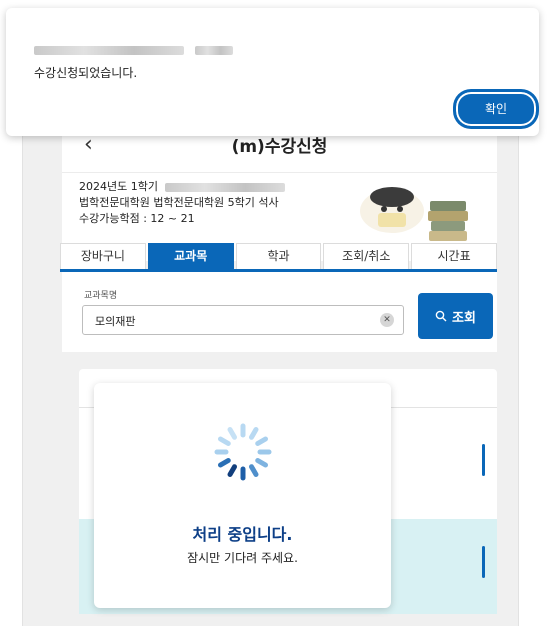 This screenshot has width=550, height=626. What do you see at coordinates (134, 49) in the screenshot?
I see `redacted-origin` at bounding box center [134, 49].